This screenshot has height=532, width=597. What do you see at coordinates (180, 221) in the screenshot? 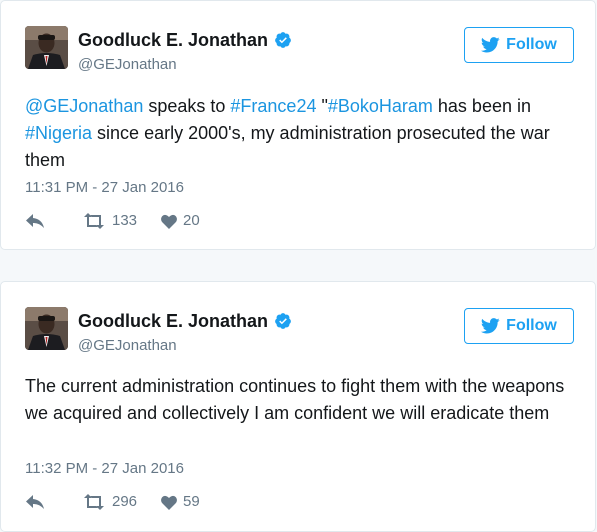
I see `like-button: 20` at bounding box center [180, 221].